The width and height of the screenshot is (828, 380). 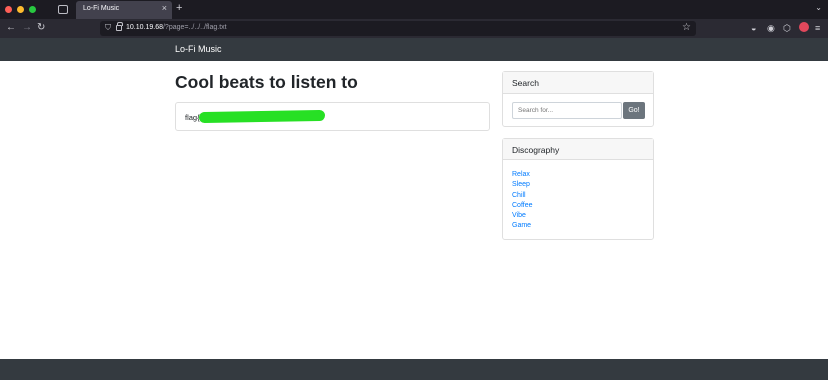 What do you see at coordinates (119, 26) in the screenshot?
I see `lock-icon` at bounding box center [119, 26].